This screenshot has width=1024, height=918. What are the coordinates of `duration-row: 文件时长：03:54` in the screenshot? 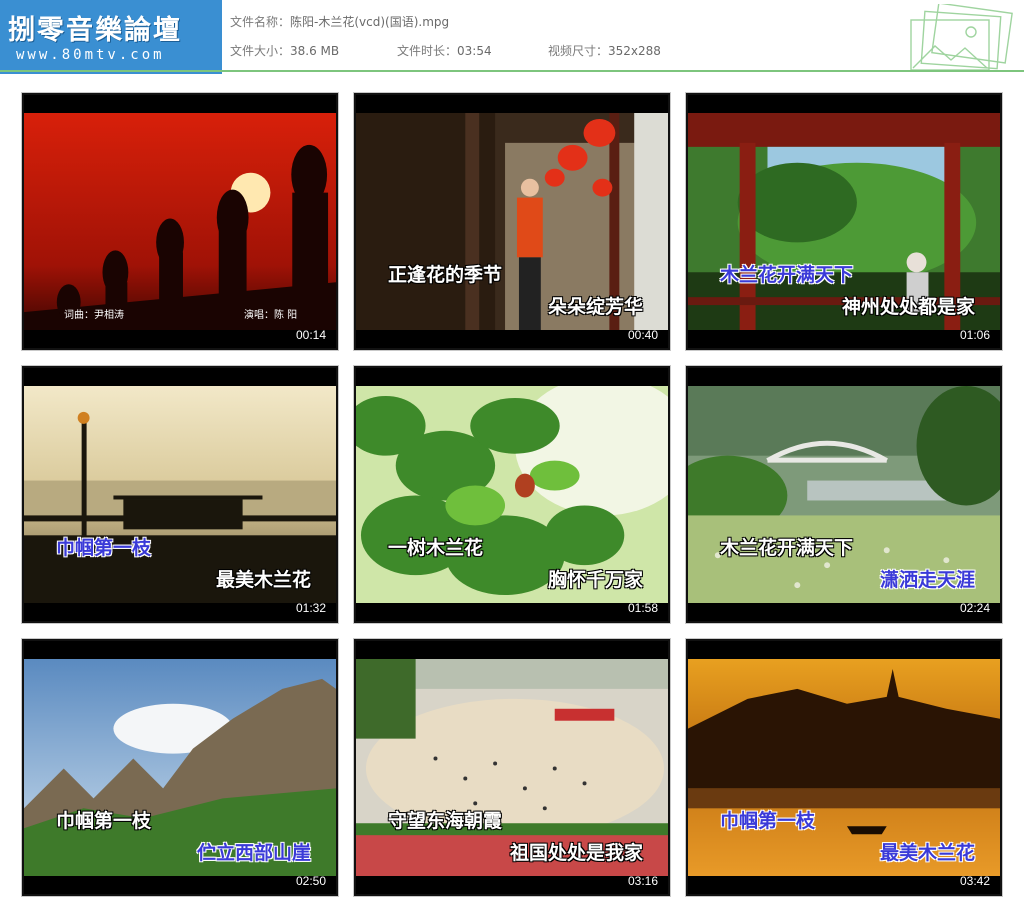 It's located at (444, 50).